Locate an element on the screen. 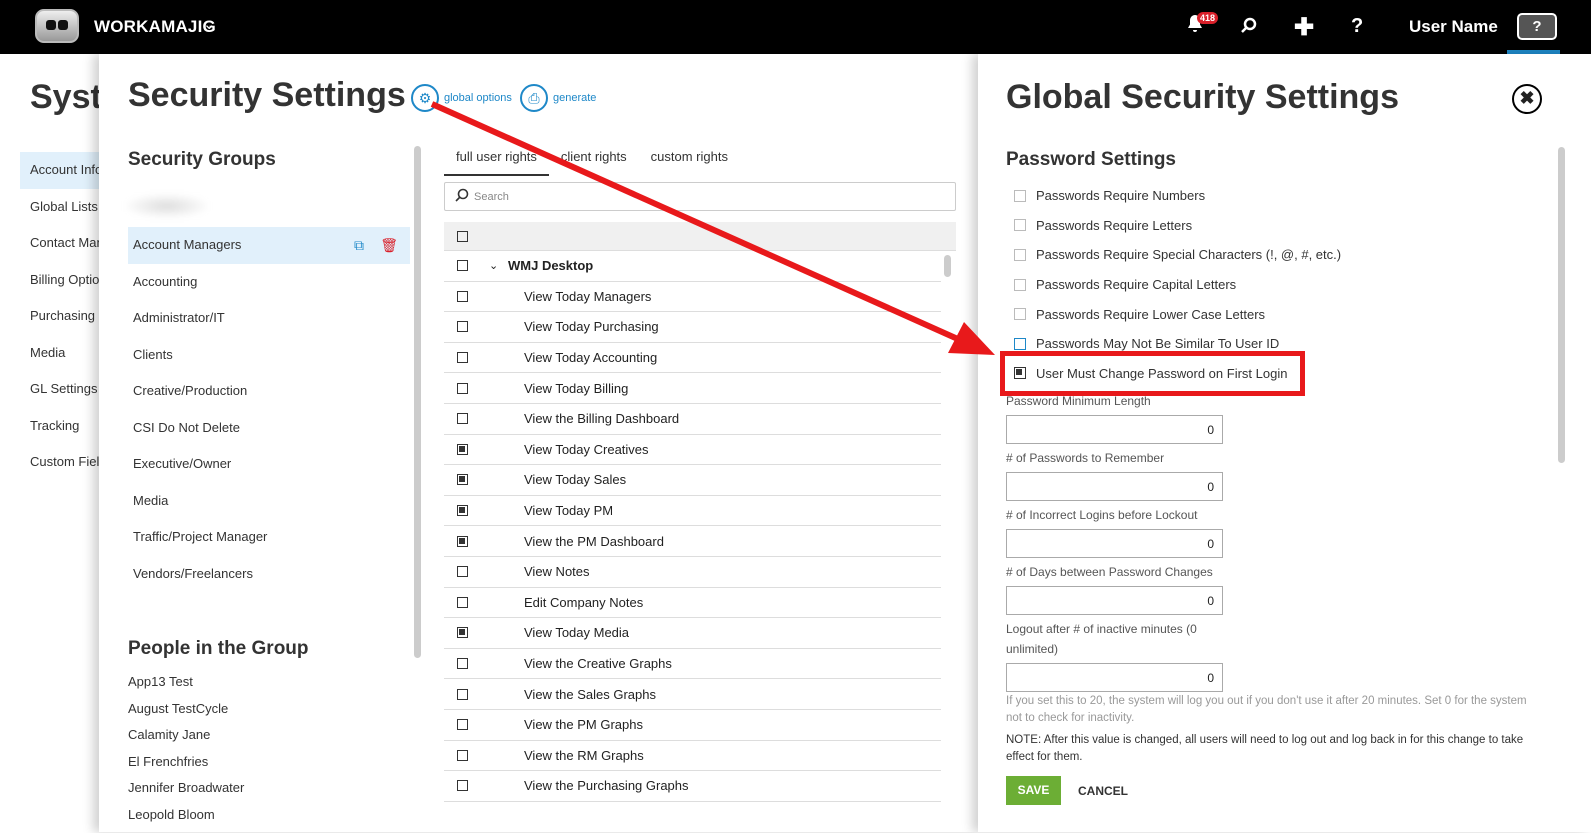 The width and height of the screenshot is (1591, 833). global-scrollbar is located at coordinates (1561, 305).